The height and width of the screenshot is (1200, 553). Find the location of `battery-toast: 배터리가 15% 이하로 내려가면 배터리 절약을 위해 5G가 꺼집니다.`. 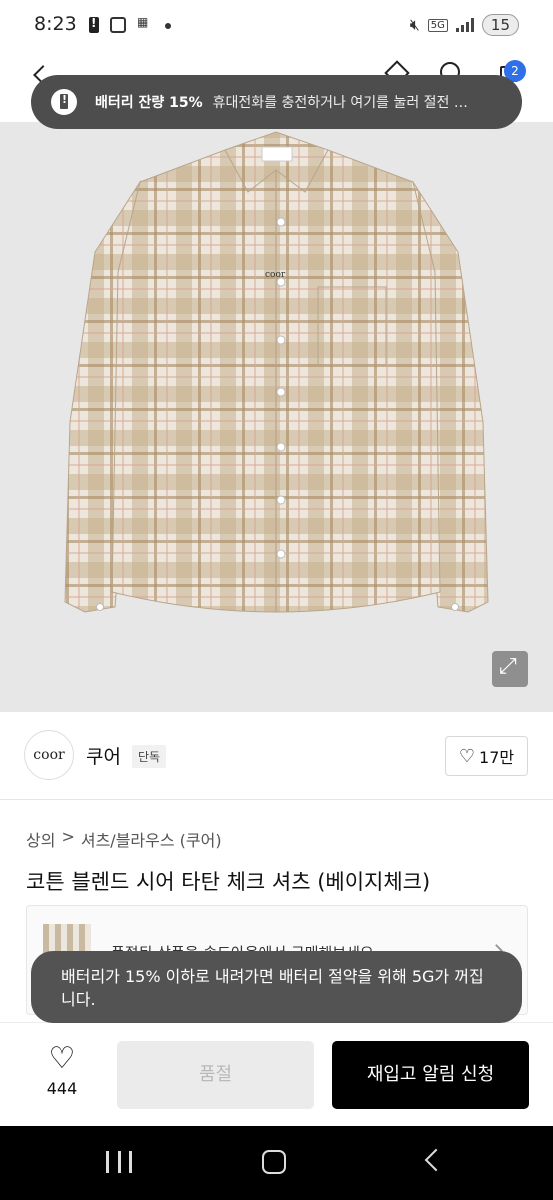

battery-toast: 배터리가 15% 이하로 내려가면 배터리 절약을 위해 5G가 꺼집니다. is located at coordinates (276, 987).